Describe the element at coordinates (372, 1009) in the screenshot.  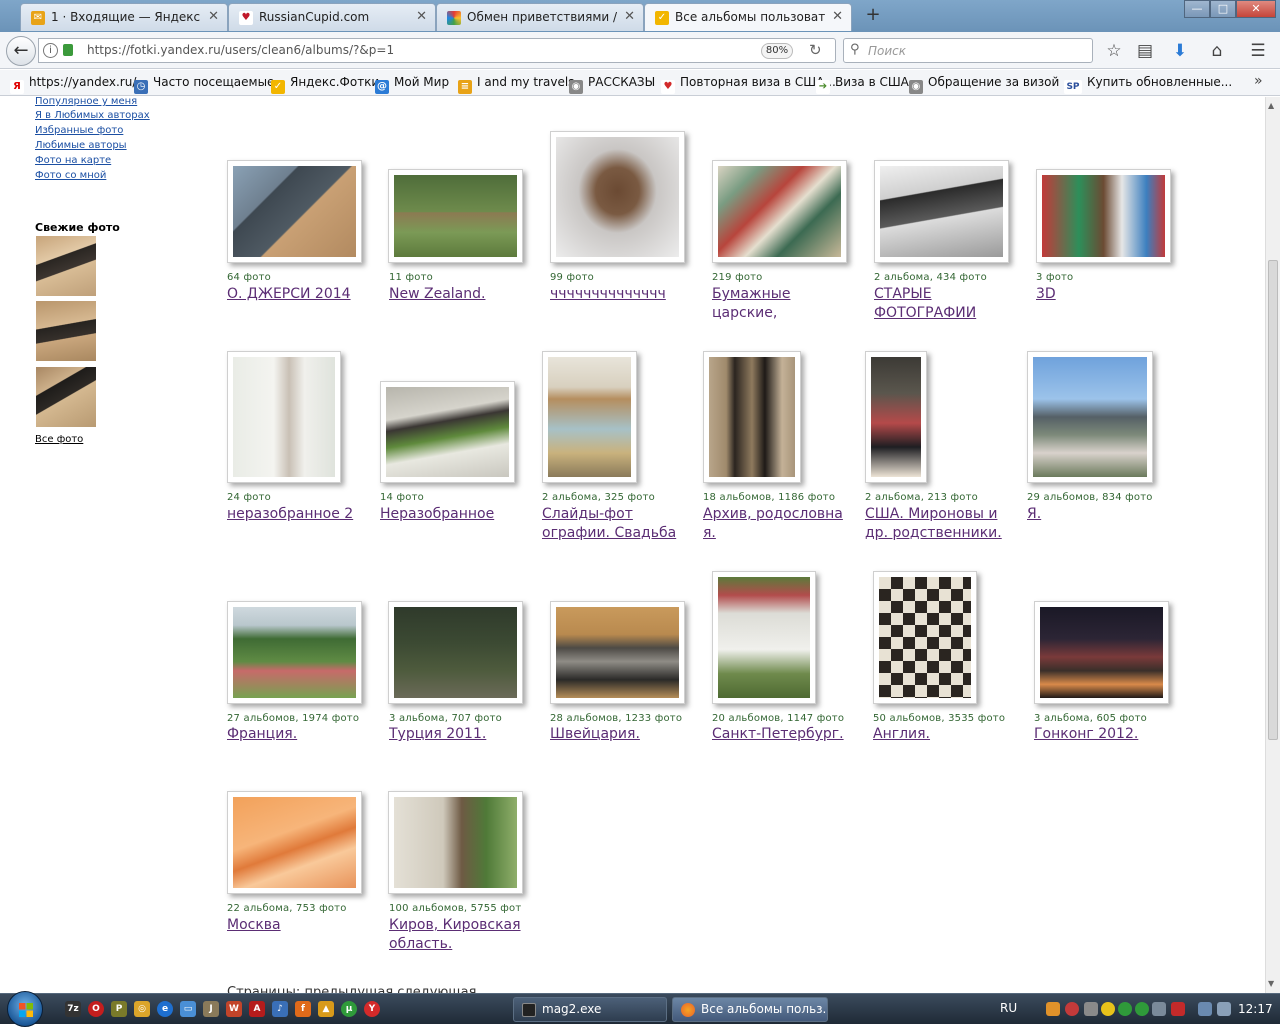
I see `yandex-browser-icon: Y` at that location.